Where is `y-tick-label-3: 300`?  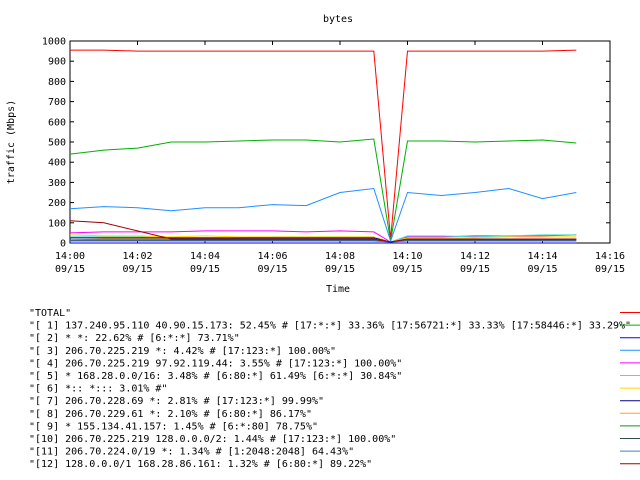
y-tick-label-3: 300 is located at coordinates (57, 183).